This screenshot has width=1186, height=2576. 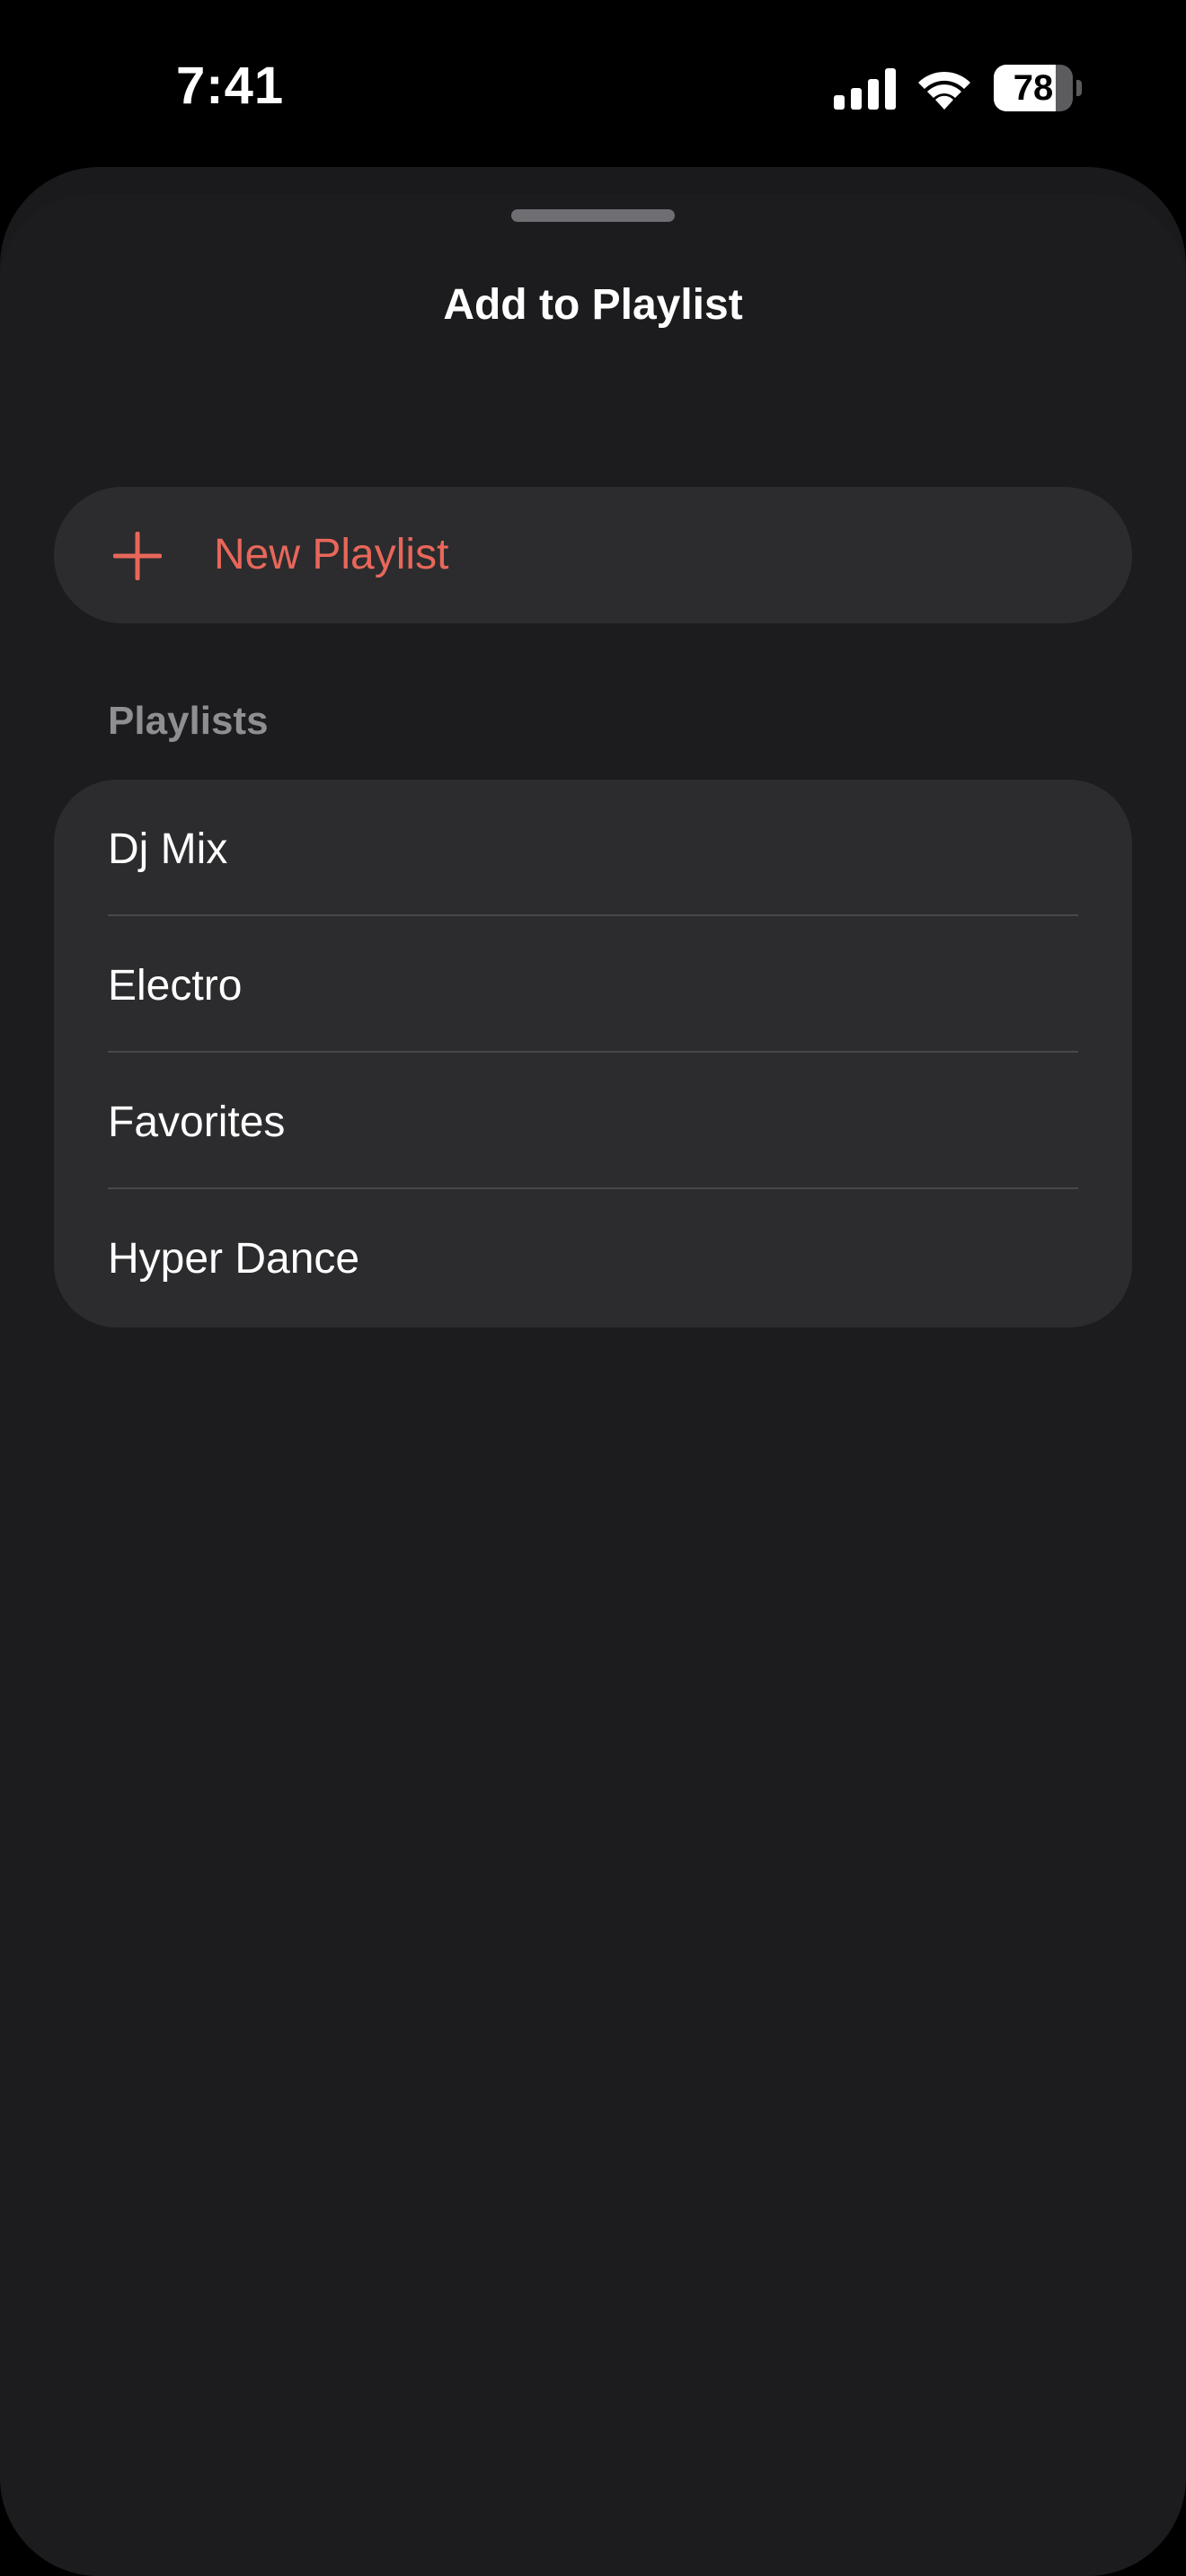 What do you see at coordinates (593, 305) in the screenshot?
I see `sheet-title: Add to Playlist` at bounding box center [593, 305].